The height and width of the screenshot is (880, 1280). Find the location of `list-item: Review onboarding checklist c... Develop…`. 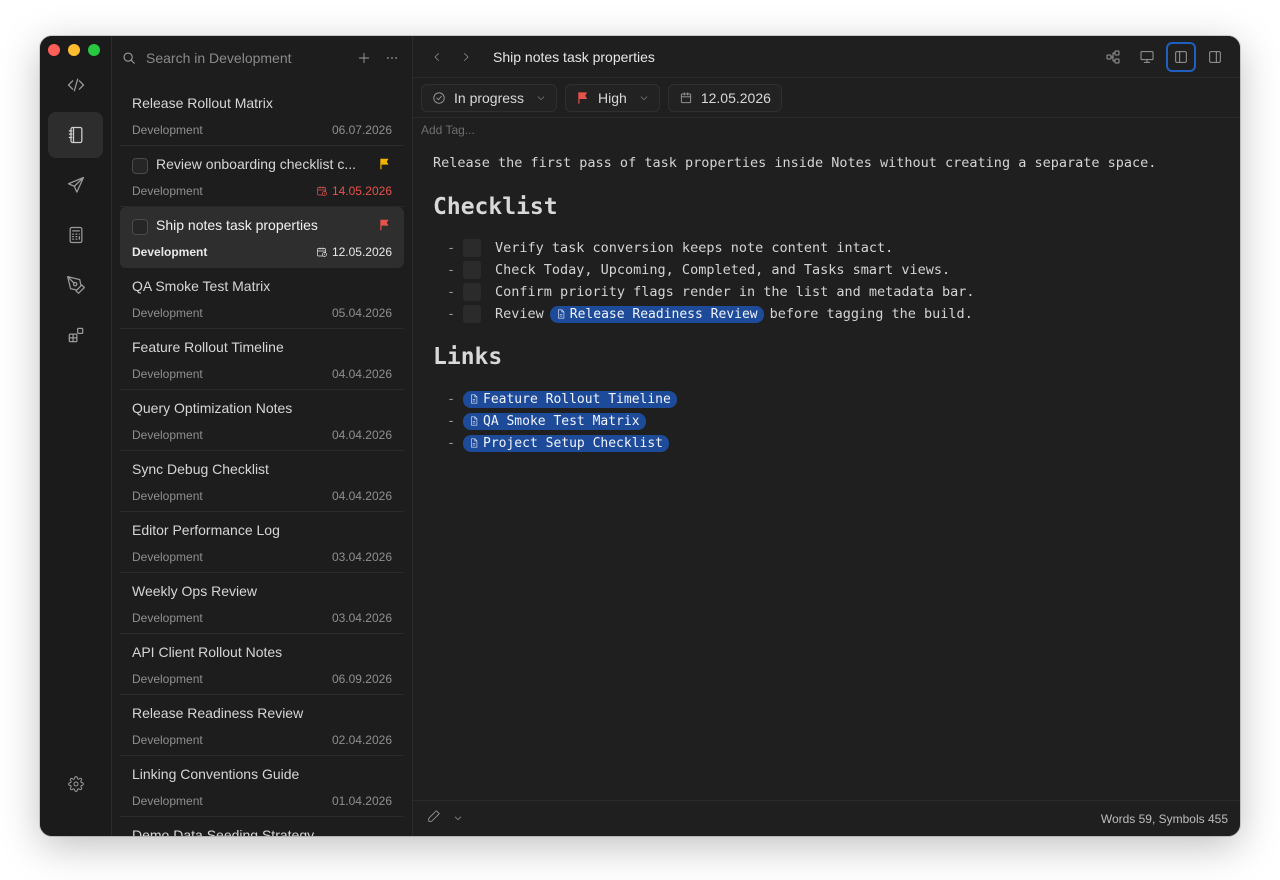

list-item: Review onboarding checklist c... Develop… is located at coordinates (262, 176).